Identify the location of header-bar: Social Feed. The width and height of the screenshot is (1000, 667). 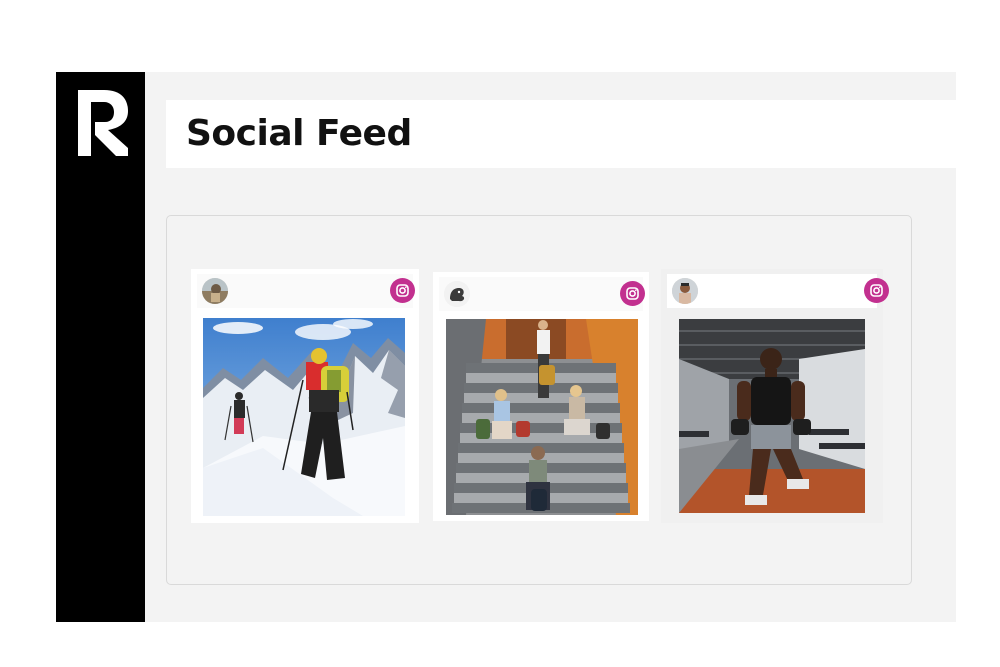
(561, 134).